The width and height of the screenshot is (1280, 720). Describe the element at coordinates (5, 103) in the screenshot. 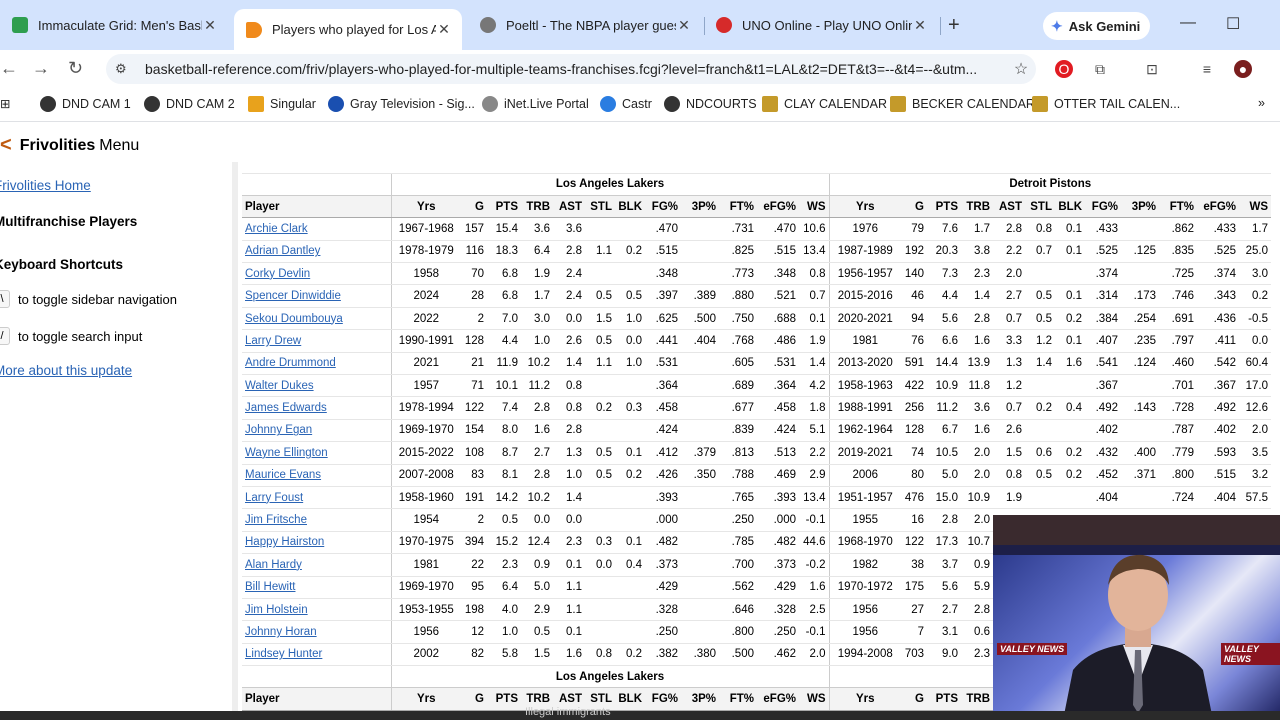

I see `apps-grid-icon: ⊞` at that location.